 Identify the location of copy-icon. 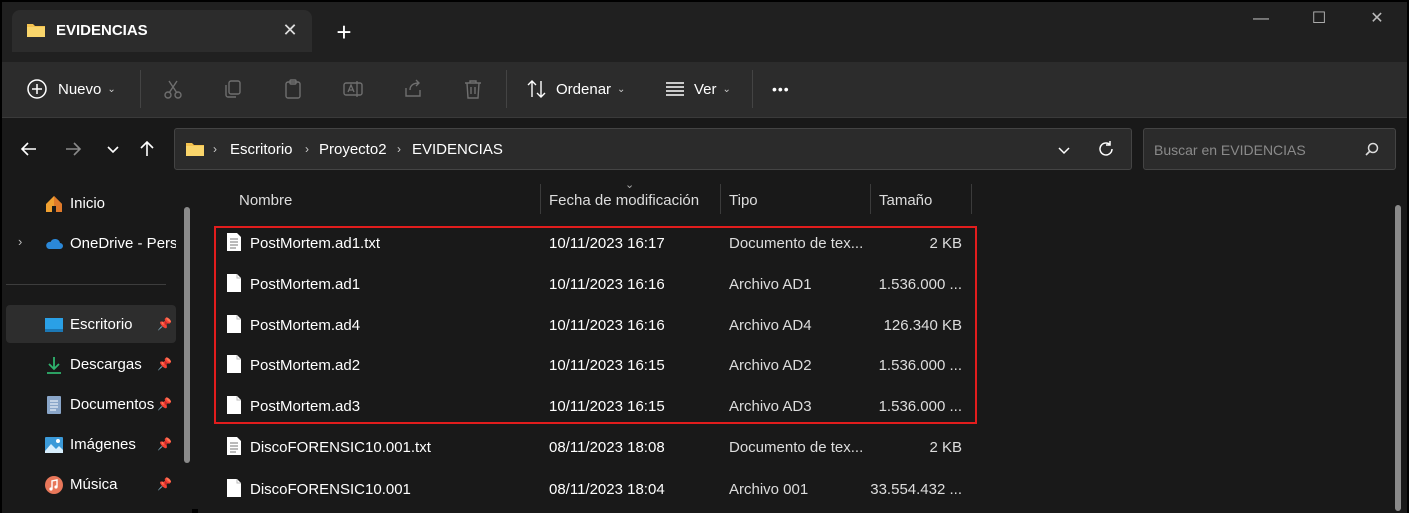
(233, 89).